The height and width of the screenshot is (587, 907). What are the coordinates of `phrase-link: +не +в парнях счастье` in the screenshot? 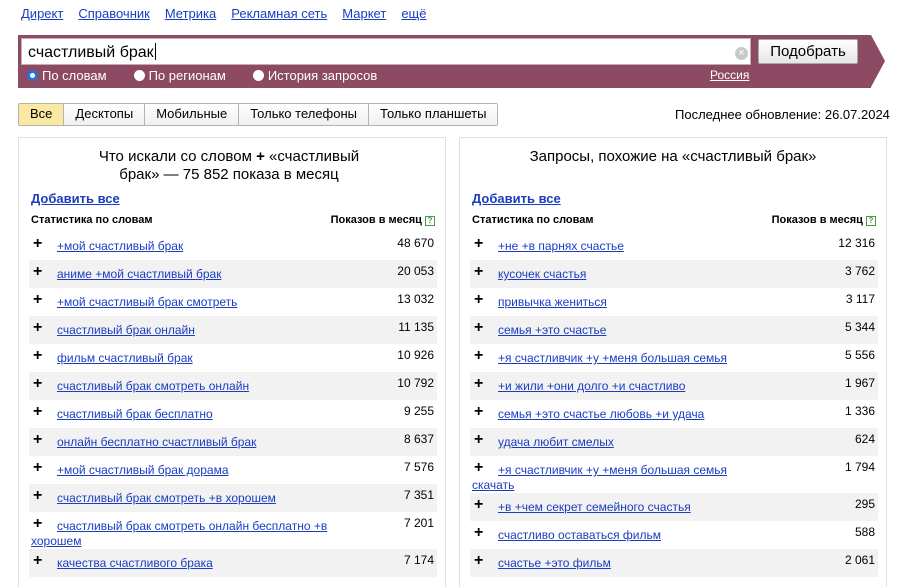 It's located at (643, 246).